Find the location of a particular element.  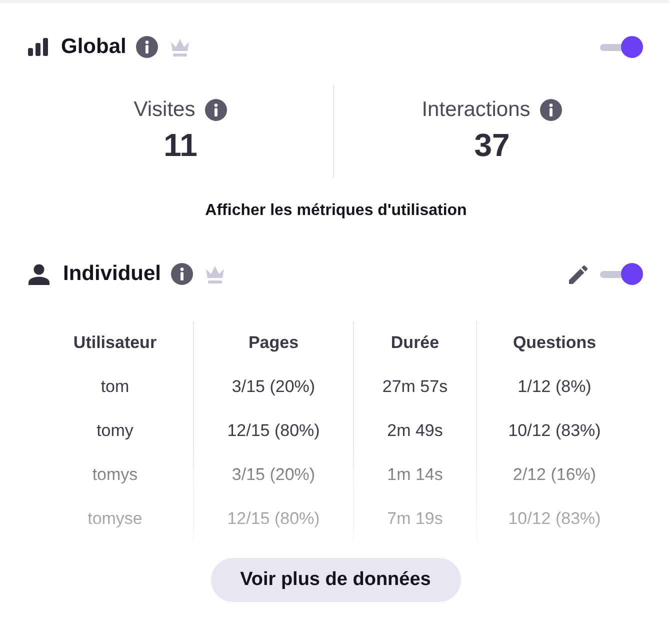

column-header: Pages is located at coordinates (273, 343).